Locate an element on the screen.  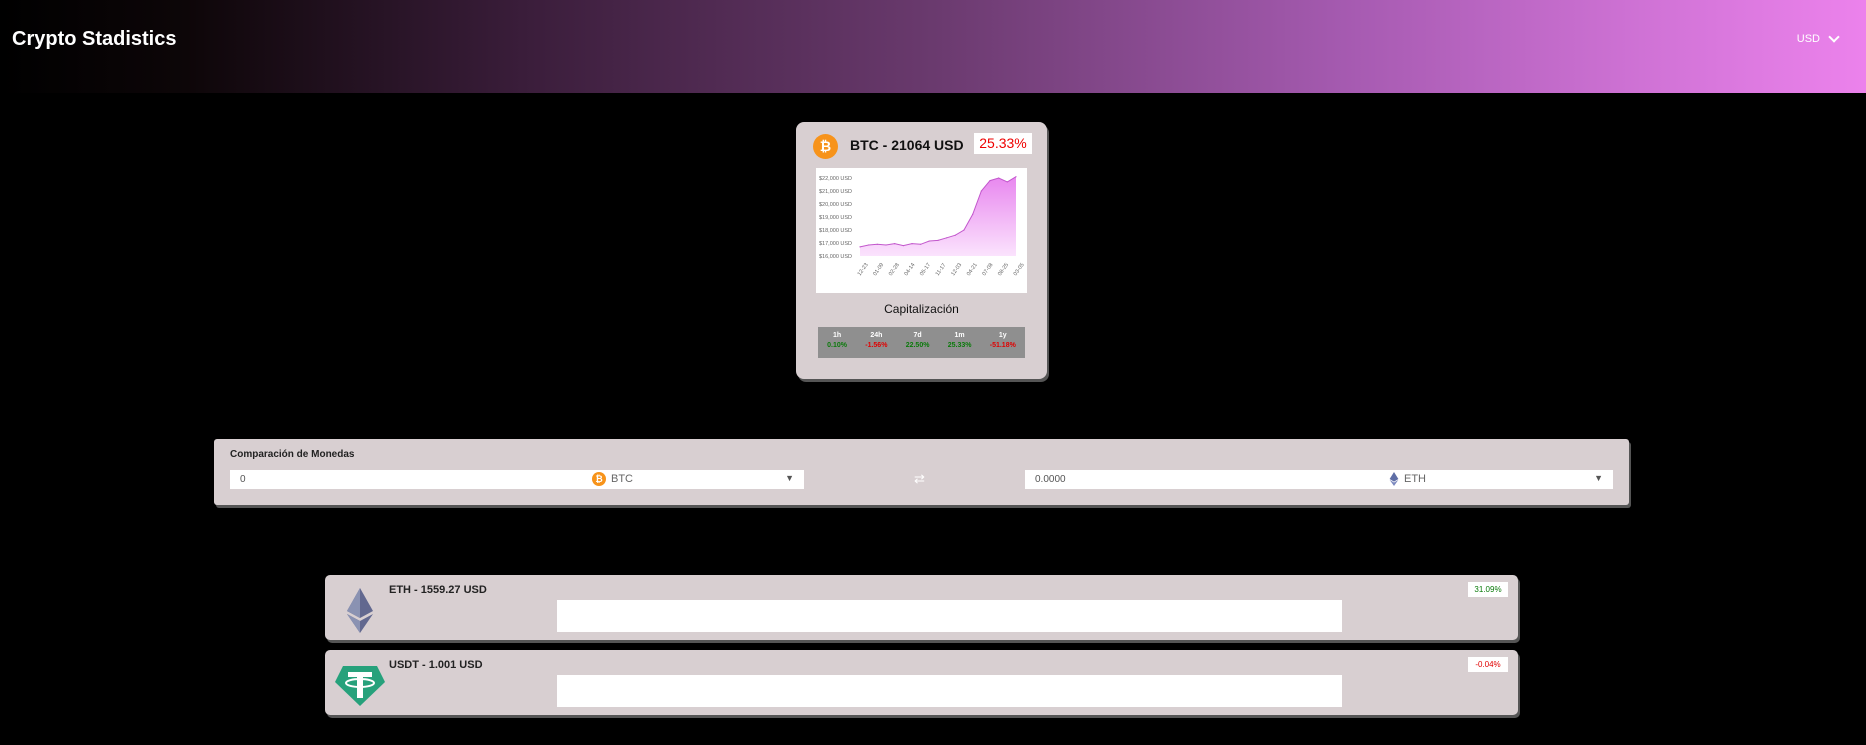
from-coin-select: ₿ BTC is located at coordinates (612, 479).